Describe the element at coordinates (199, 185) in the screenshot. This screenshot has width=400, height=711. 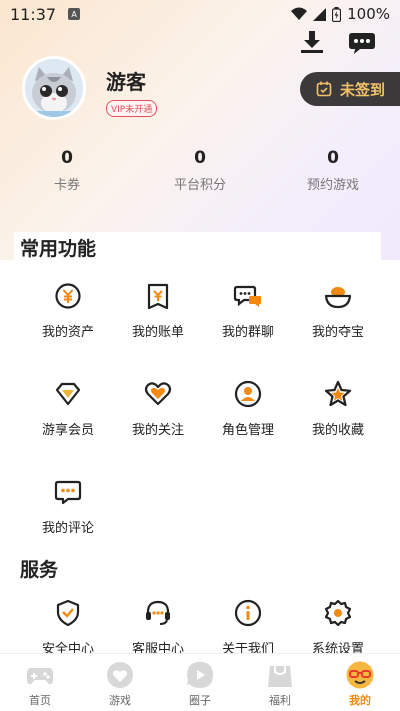
I see `stat-label: 平台积分` at that location.